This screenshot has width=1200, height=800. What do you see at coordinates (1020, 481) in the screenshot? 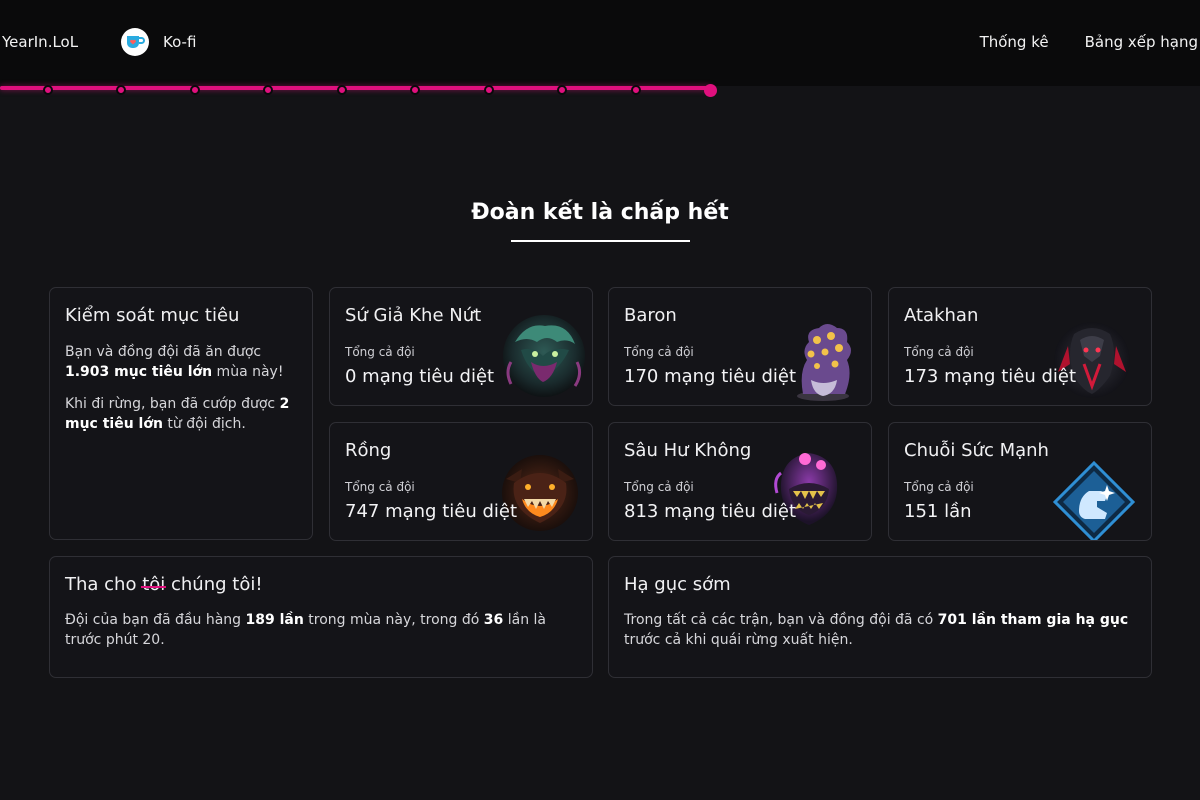
I see `stat-card-power-streak: Chuỗi Sức Mạnh Tổng cả đội 151 lần` at bounding box center [1020, 481].